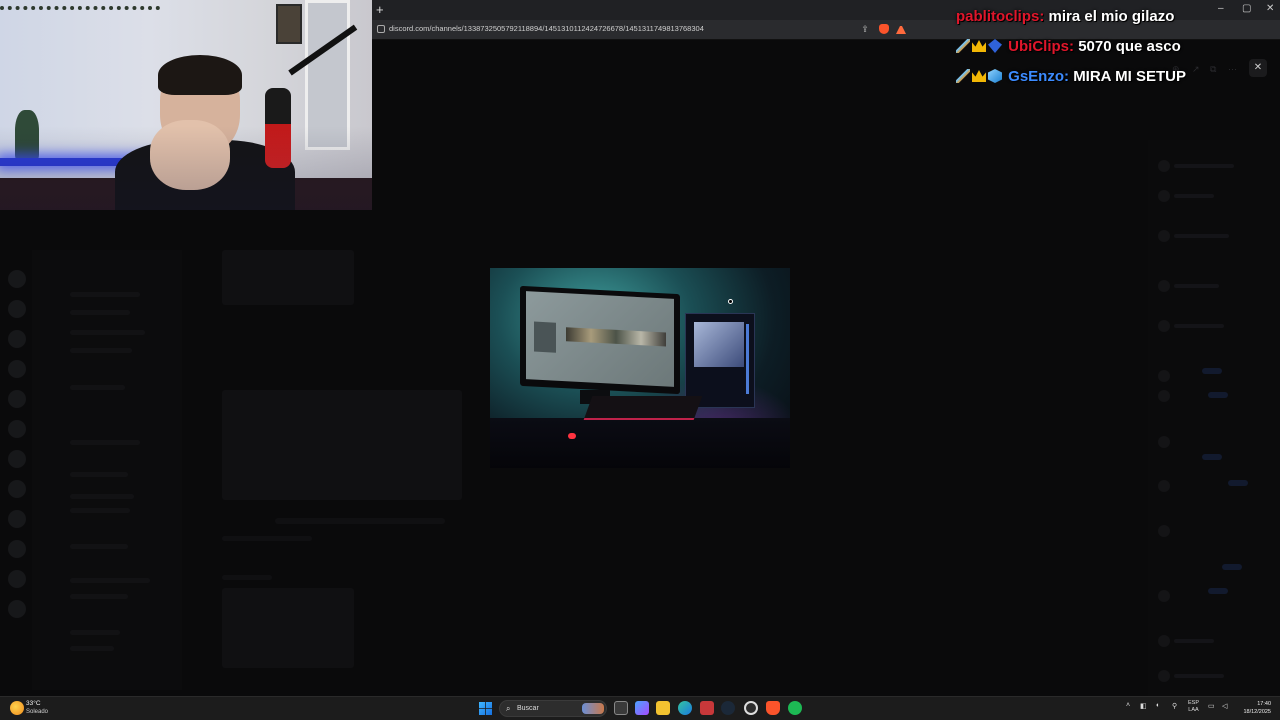  Describe the element at coordinates (381, 29) in the screenshot. I see `site-info-icon` at that location.